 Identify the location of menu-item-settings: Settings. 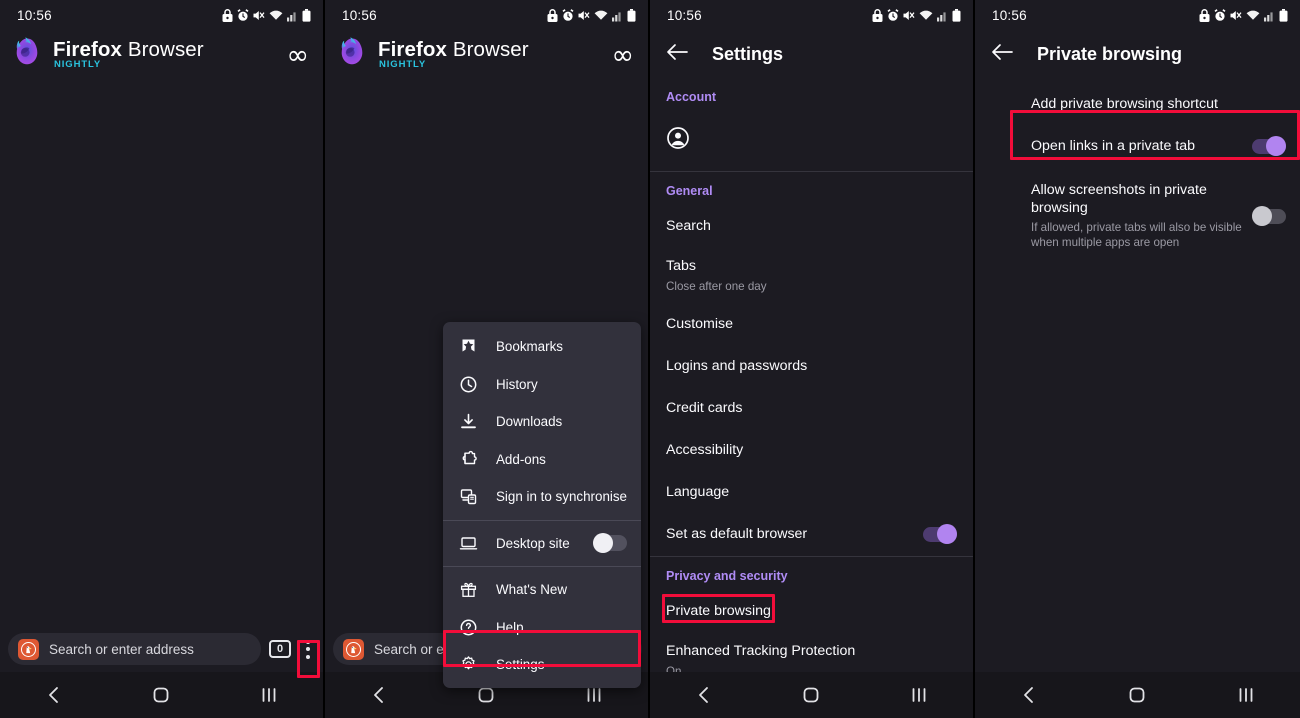
(542, 665).